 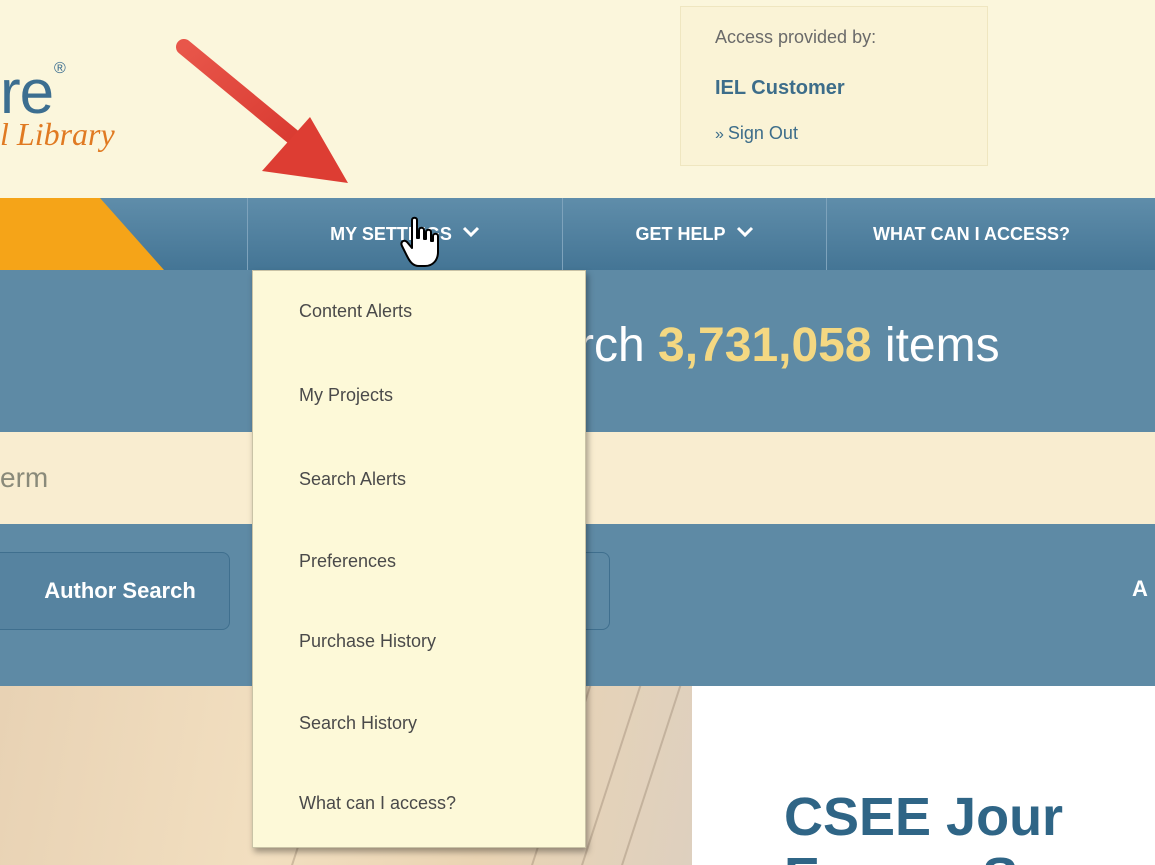 What do you see at coordinates (262, 111) in the screenshot?
I see `red-arrow-annotation-icon` at bounding box center [262, 111].